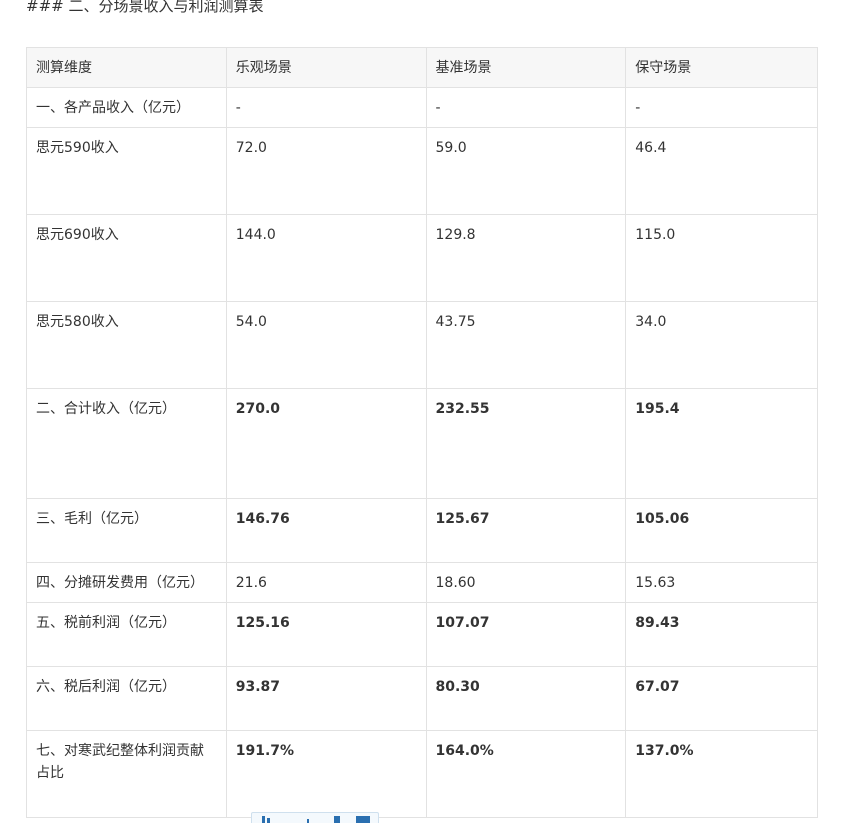  I want to click on cell-optimistic: 125.16, so click(326, 634).